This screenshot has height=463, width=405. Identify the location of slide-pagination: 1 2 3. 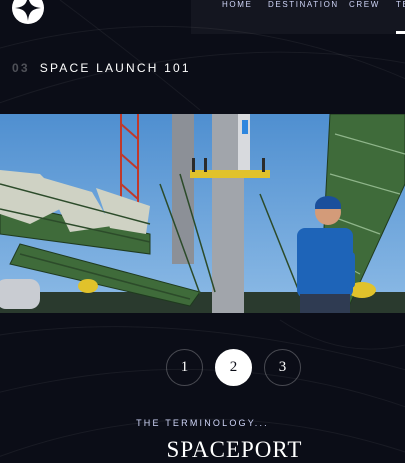
(202, 369).